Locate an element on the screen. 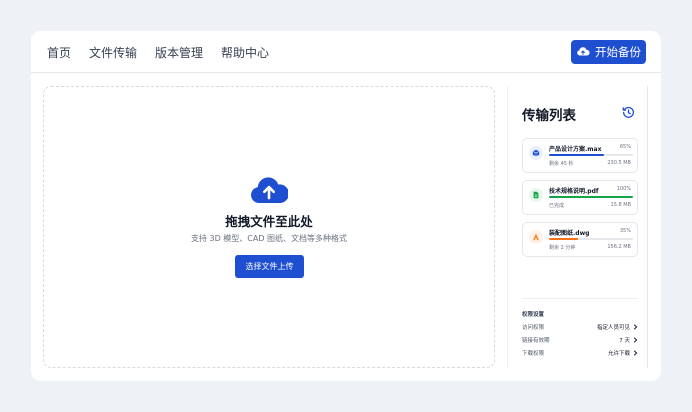  top-navigation-bar: 首页 文件传输 版本管理 帮助中心 开始备份 is located at coordinates (346, 52).